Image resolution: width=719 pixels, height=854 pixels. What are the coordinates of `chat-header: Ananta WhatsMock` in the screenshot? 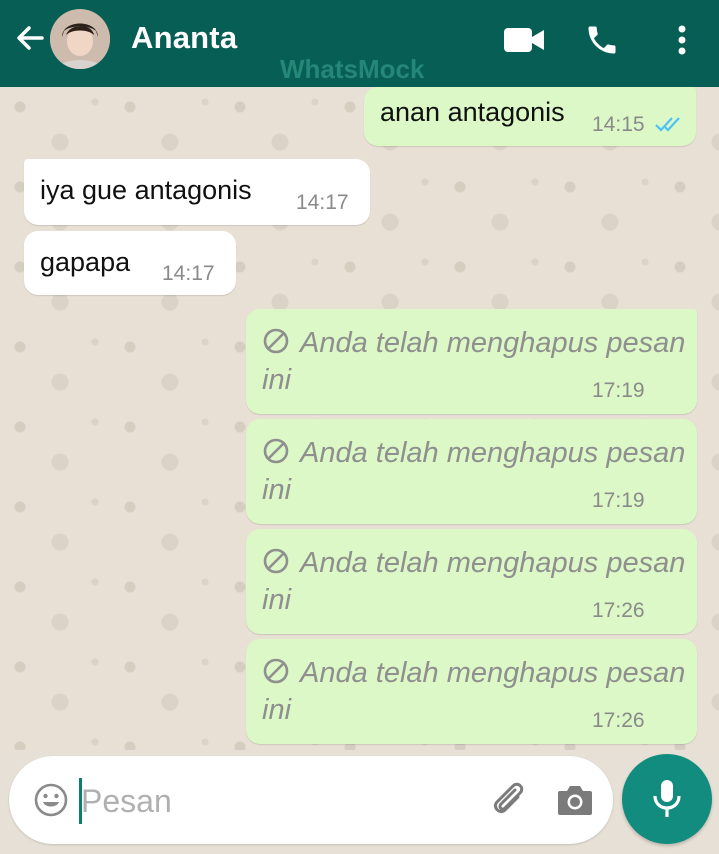 It's located at (359, 43).